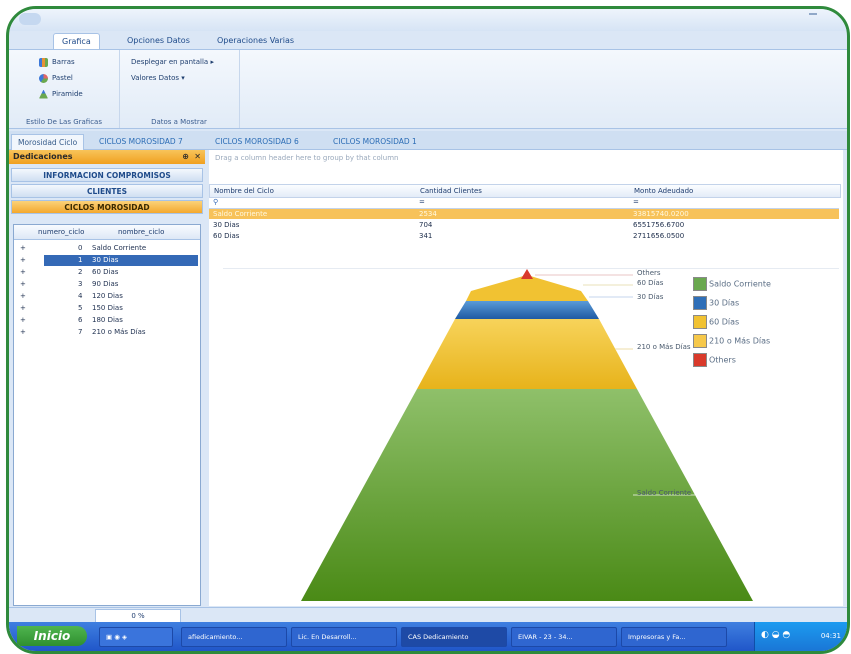  What do you see at coordinates (451, 191) in the screenshot?
I see `col-header-cantidad: Cantidad Clientes` at bounding box center [451, 191].